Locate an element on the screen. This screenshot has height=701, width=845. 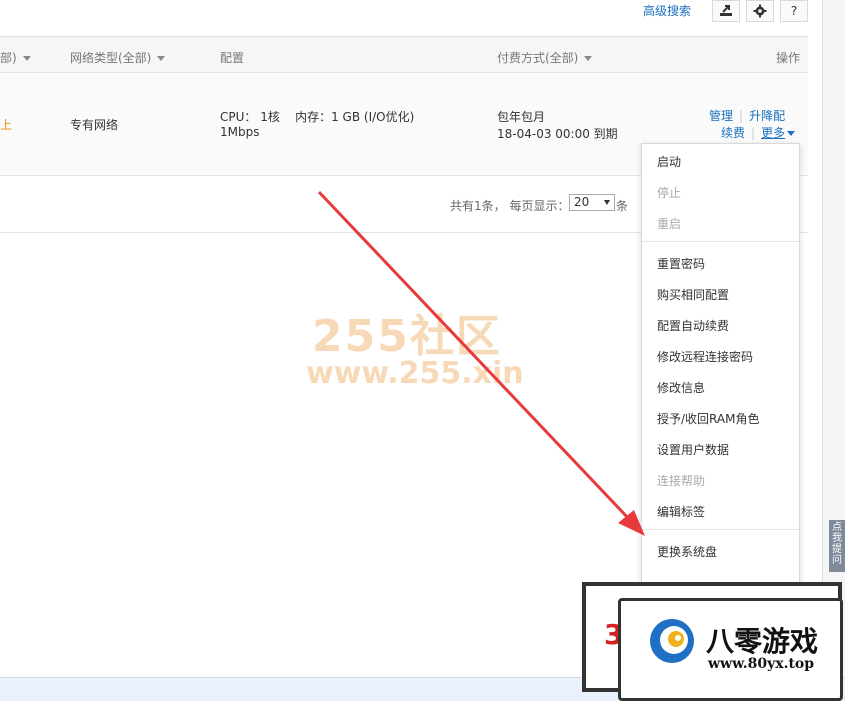
menu-item-user-data: 设置用户数据 is located at coordinates (693, 449).